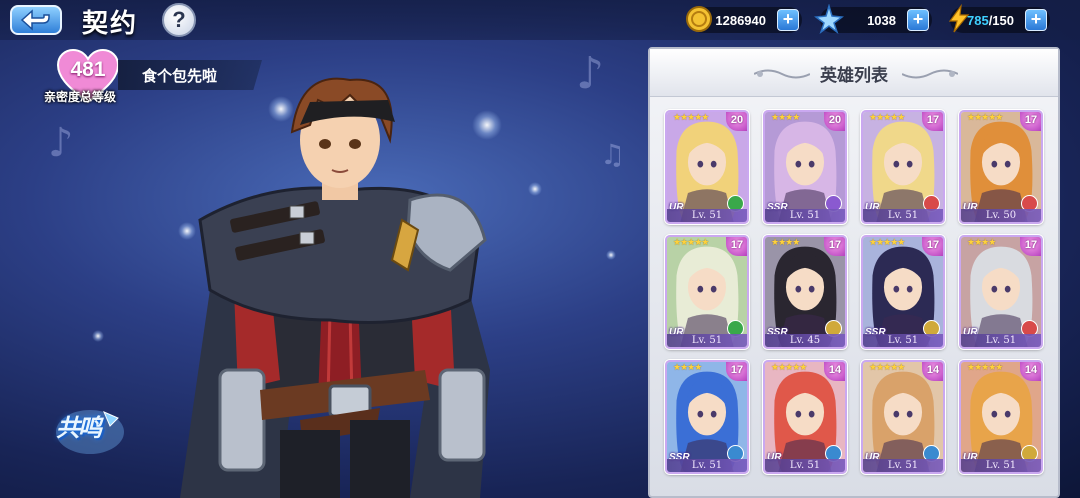  I want to click on hero-list-header: 英雄列表, so click(854, 73).